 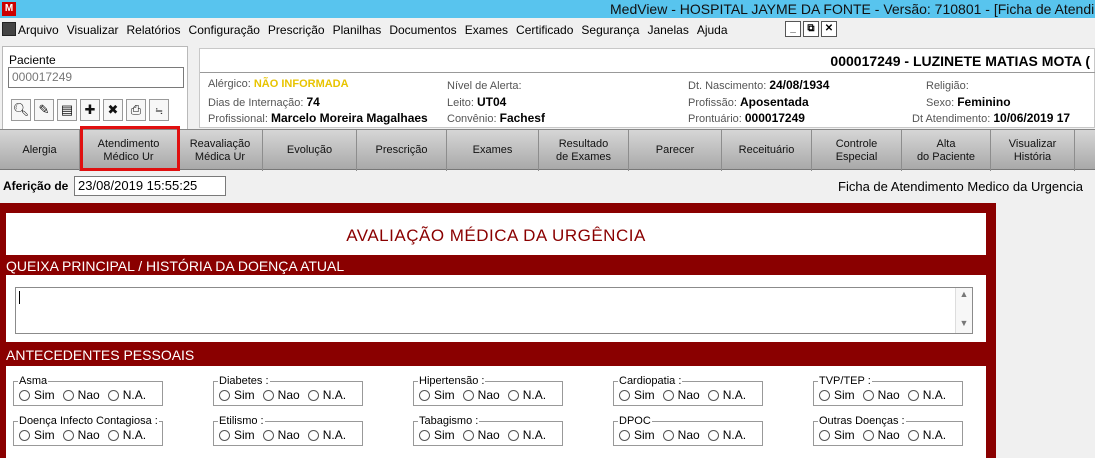 What do you see at coordinates (425, 30) in the screenshot?
I see `menu-documentos: Documentos` at bounding box center [425, 30].